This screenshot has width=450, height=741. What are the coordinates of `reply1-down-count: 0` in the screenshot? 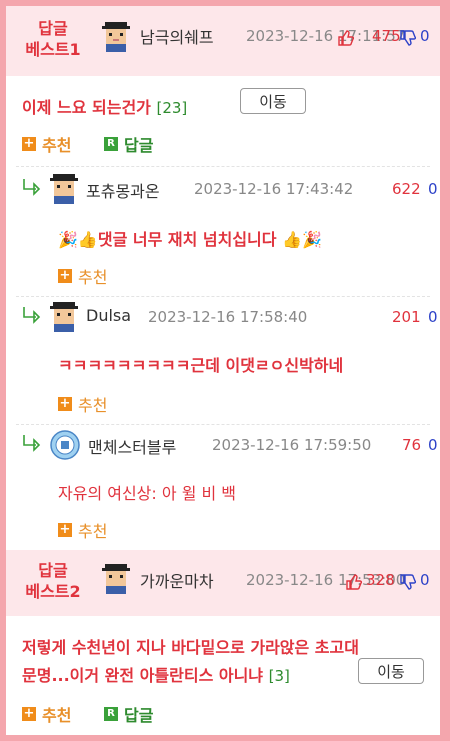 It's located at (433, 189).